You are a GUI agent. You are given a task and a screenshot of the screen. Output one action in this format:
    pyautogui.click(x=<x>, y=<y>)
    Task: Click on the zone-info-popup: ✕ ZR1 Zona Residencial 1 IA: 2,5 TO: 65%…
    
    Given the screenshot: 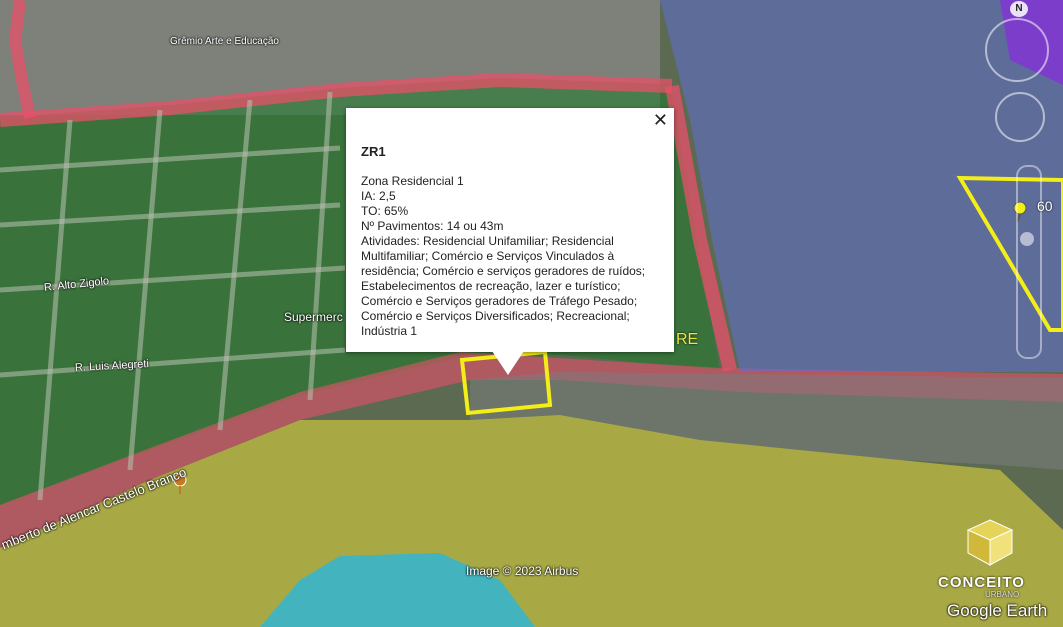 What is the action you would take?
    pyautogui.click(x=510, y=230)
    